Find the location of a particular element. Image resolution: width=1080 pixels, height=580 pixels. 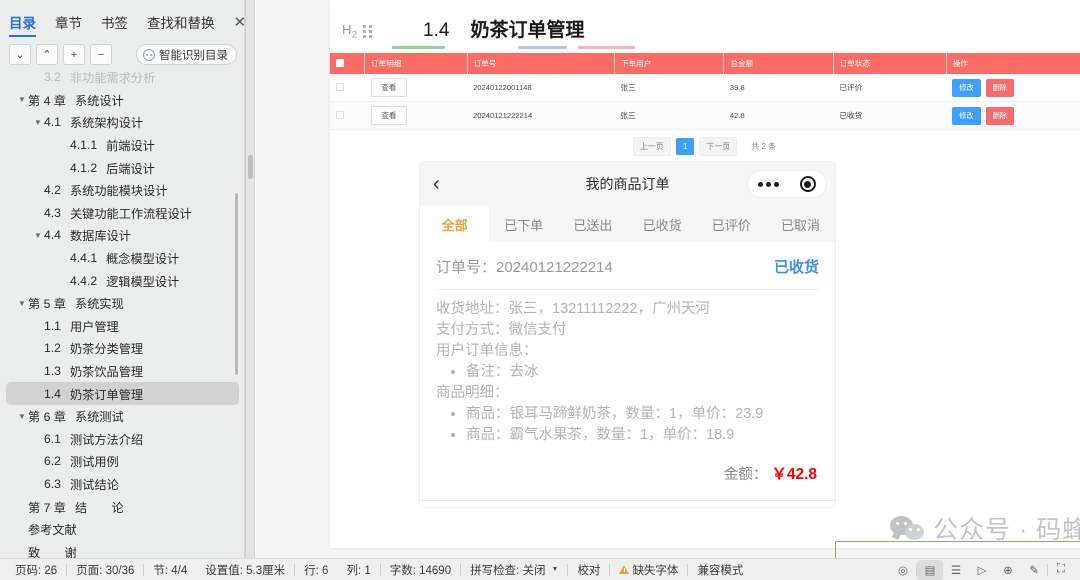

close-miniprogram-icon is located at coordinates (807, 184).